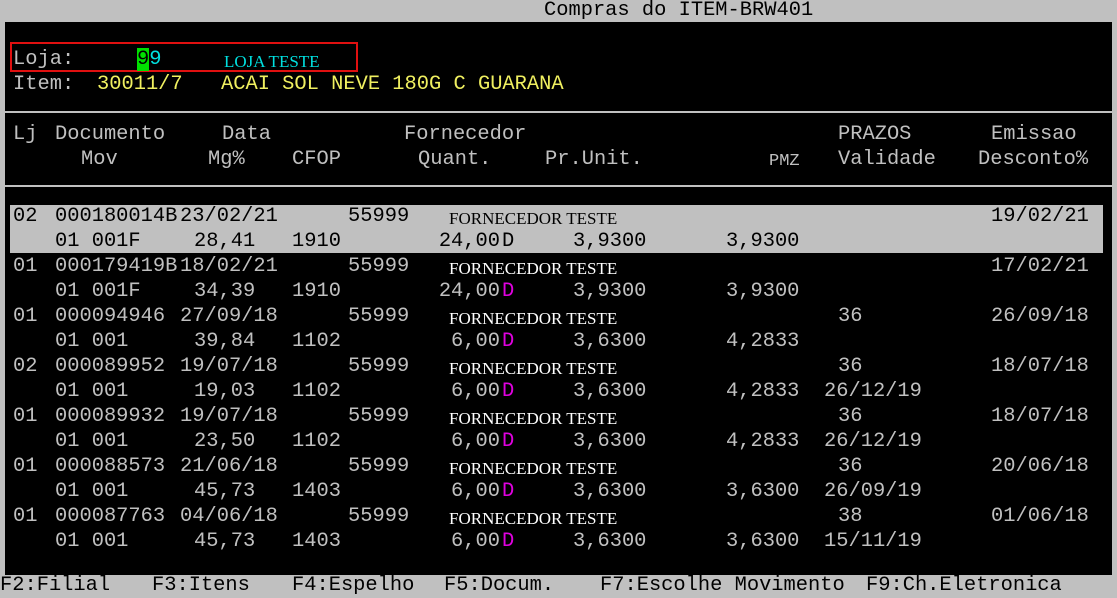 This screenshot has height=598, width=1117. I want to click on col-prazos: PRAZOS, so click(875, 134).